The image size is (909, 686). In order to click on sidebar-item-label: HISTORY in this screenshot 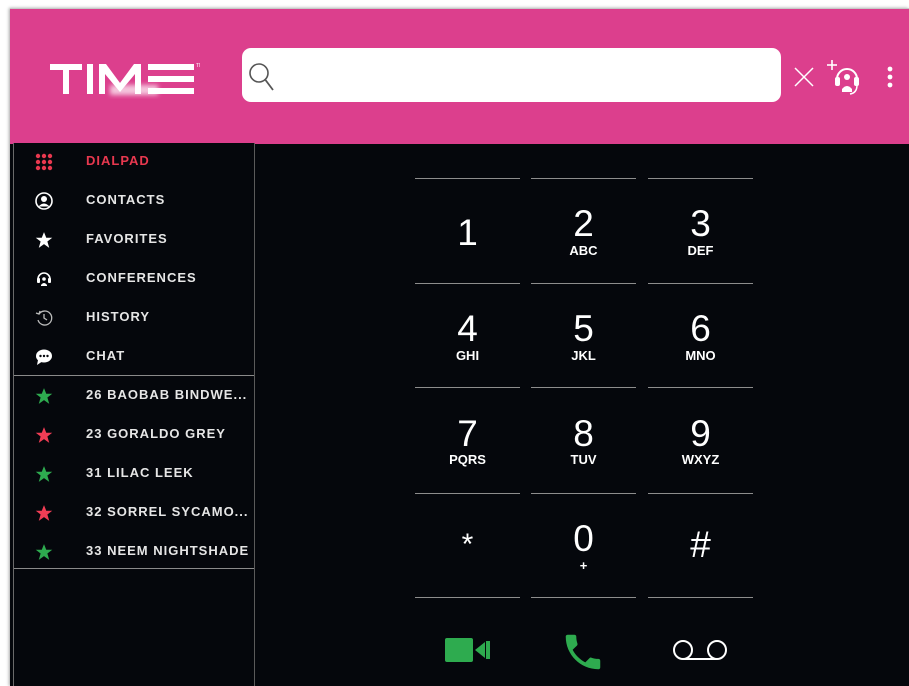, I will do `click(118, 316)`.